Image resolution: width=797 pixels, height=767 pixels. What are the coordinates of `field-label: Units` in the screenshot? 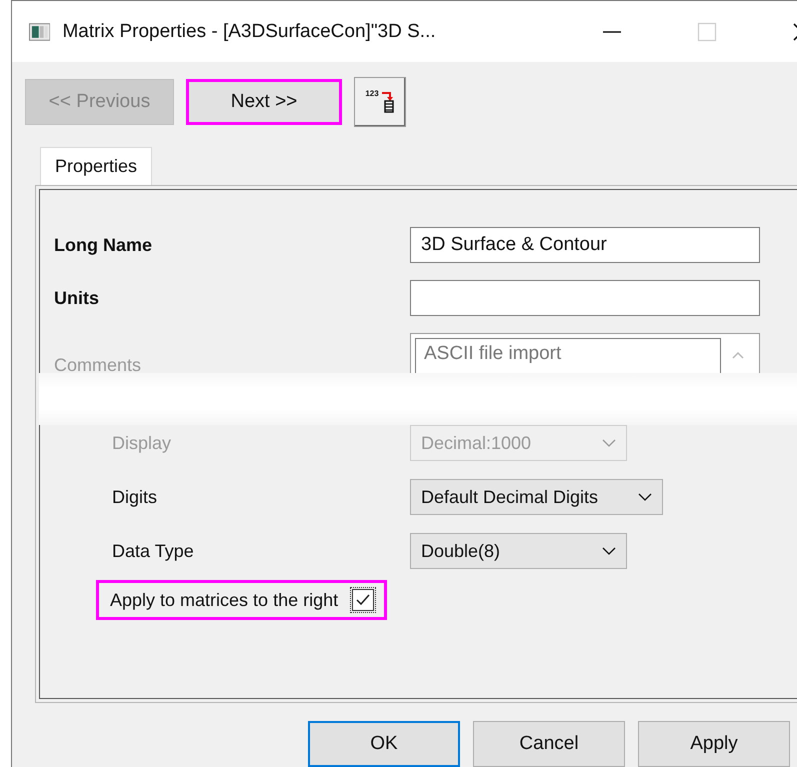 It's located at (77, 298).